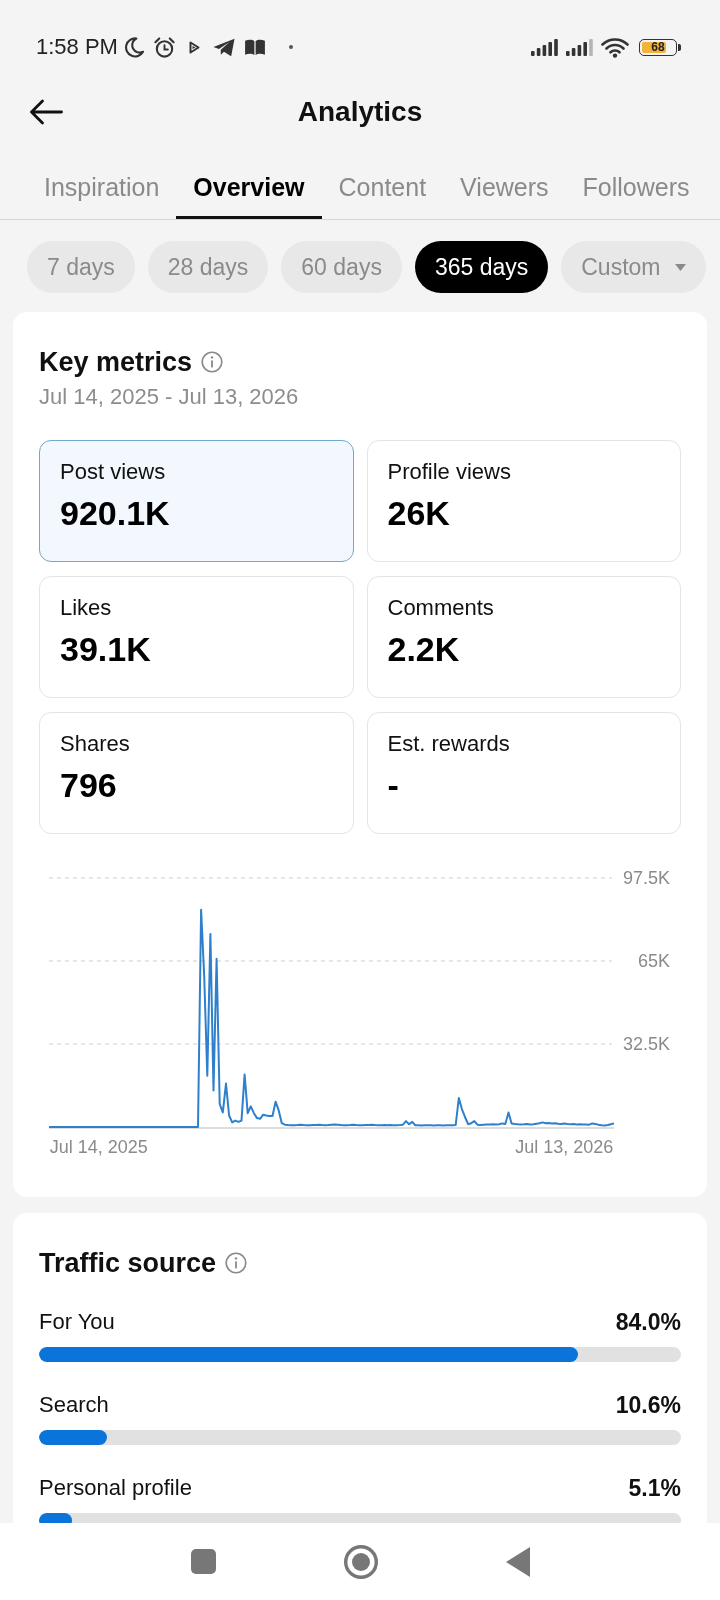 Image resolution: width=720 pixels, height=1600 pixels. I want to click on tab: Overview, so click(249, 191).